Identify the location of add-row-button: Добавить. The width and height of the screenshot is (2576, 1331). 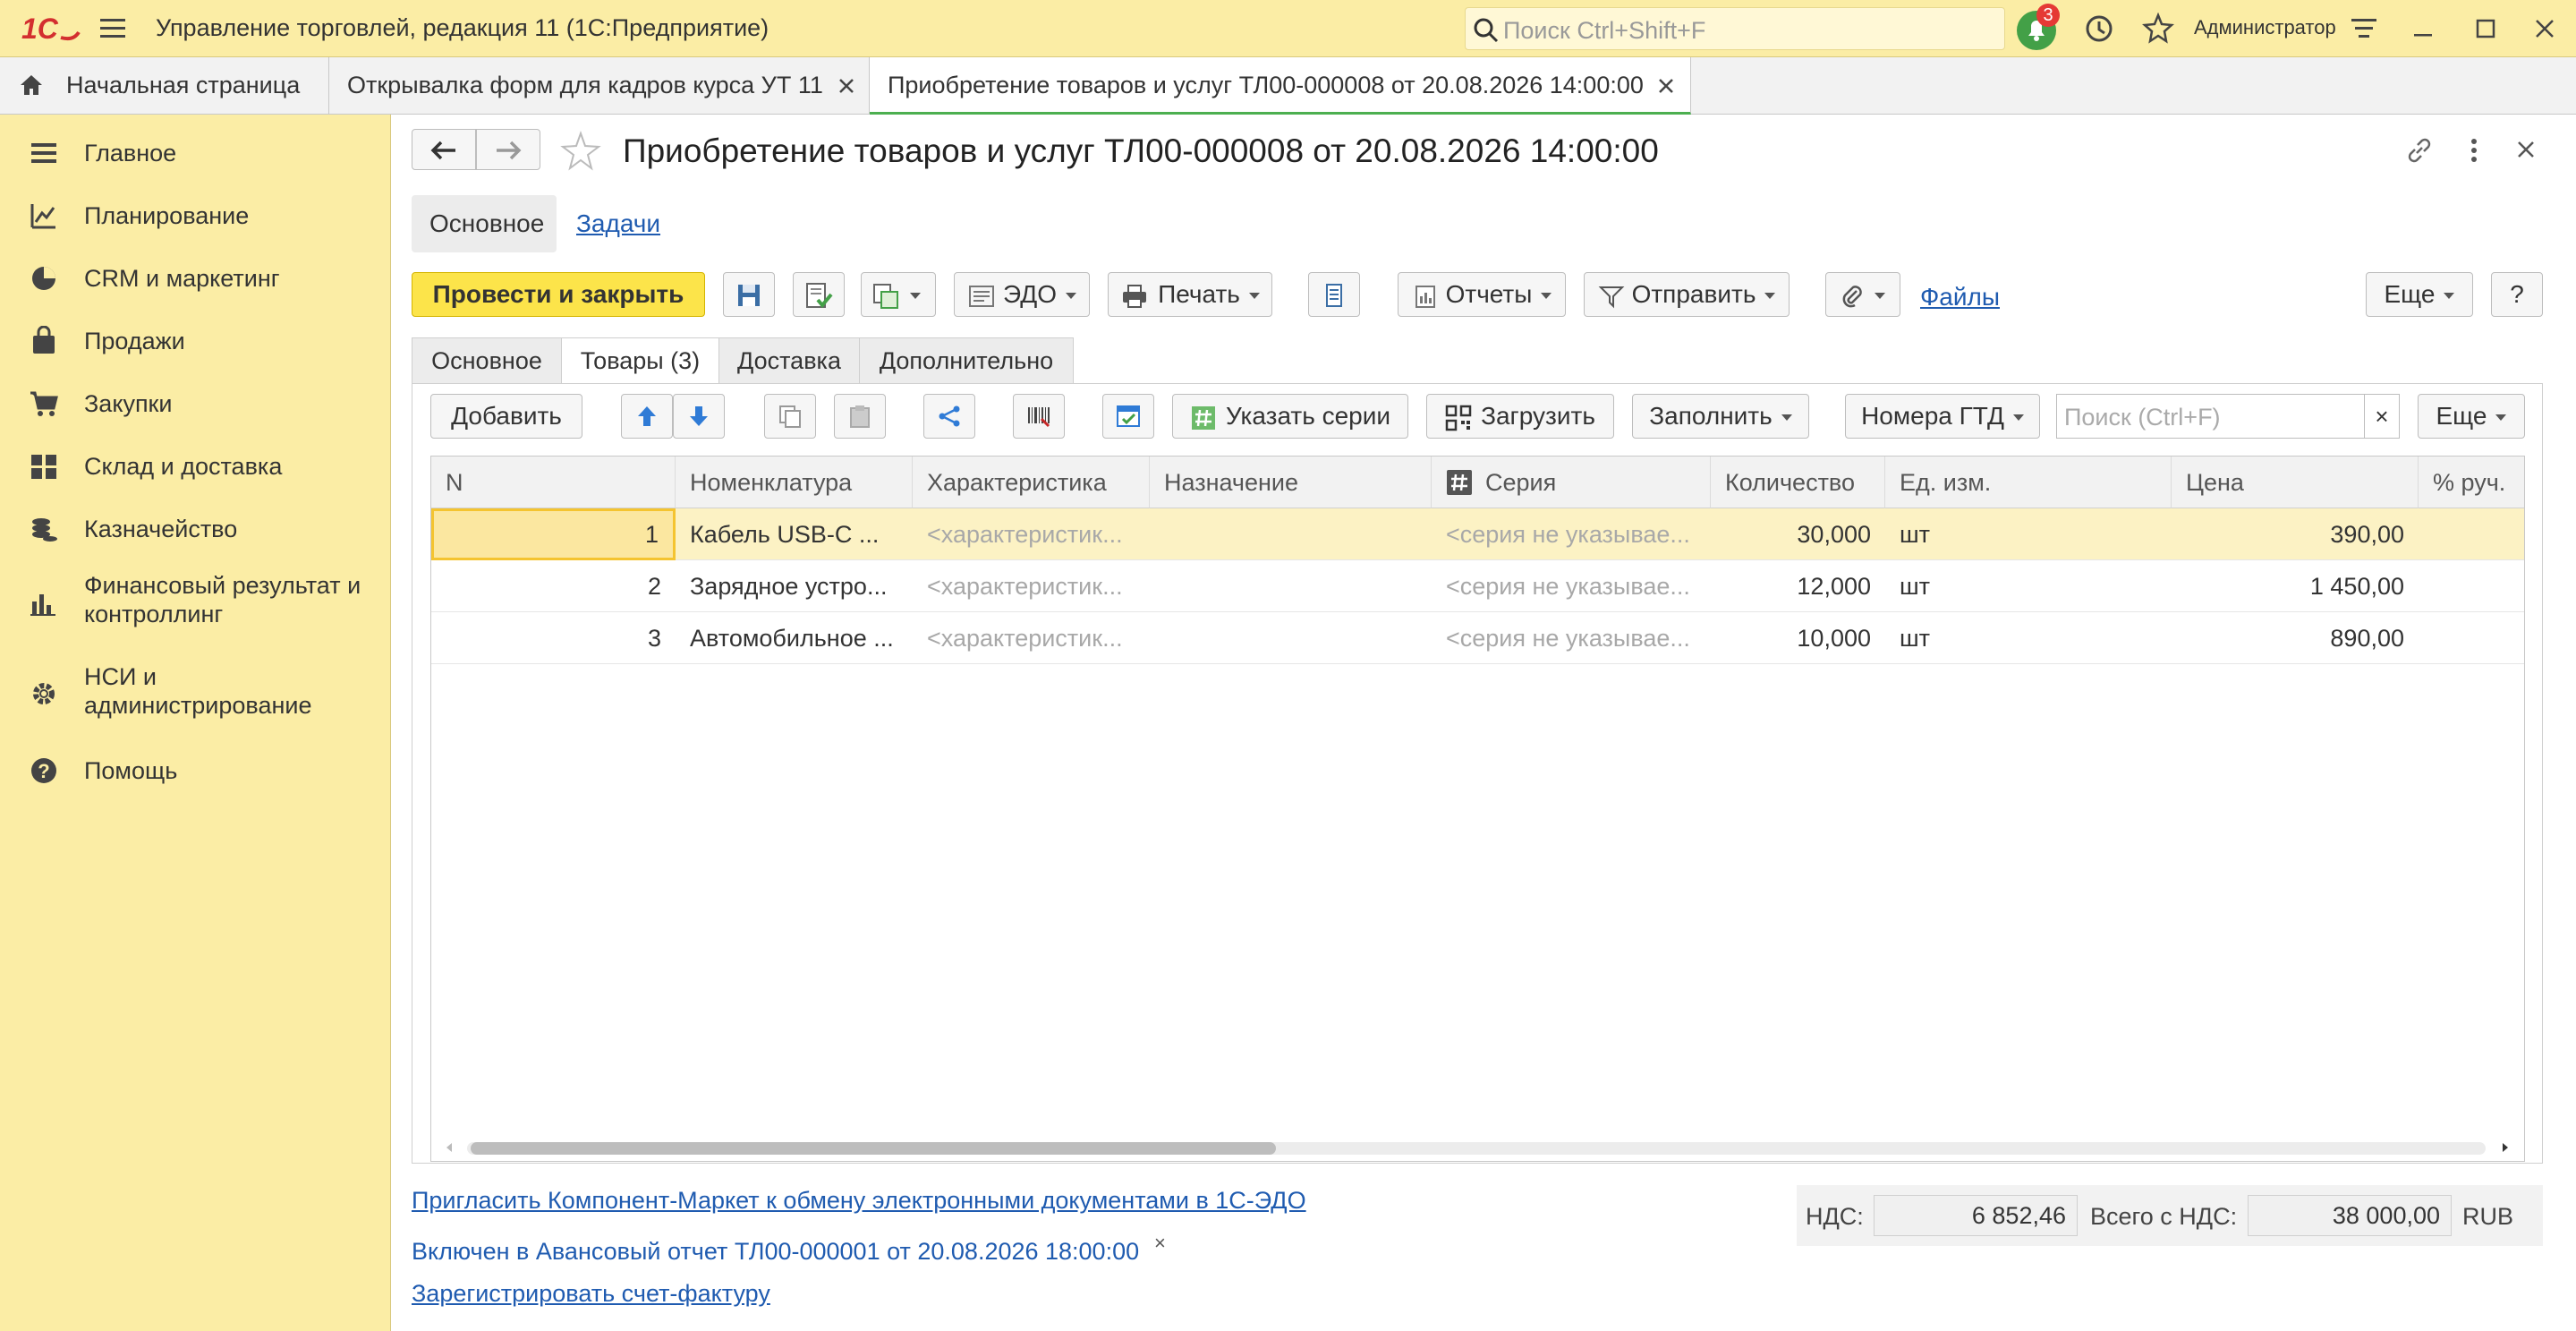
(506, 416).